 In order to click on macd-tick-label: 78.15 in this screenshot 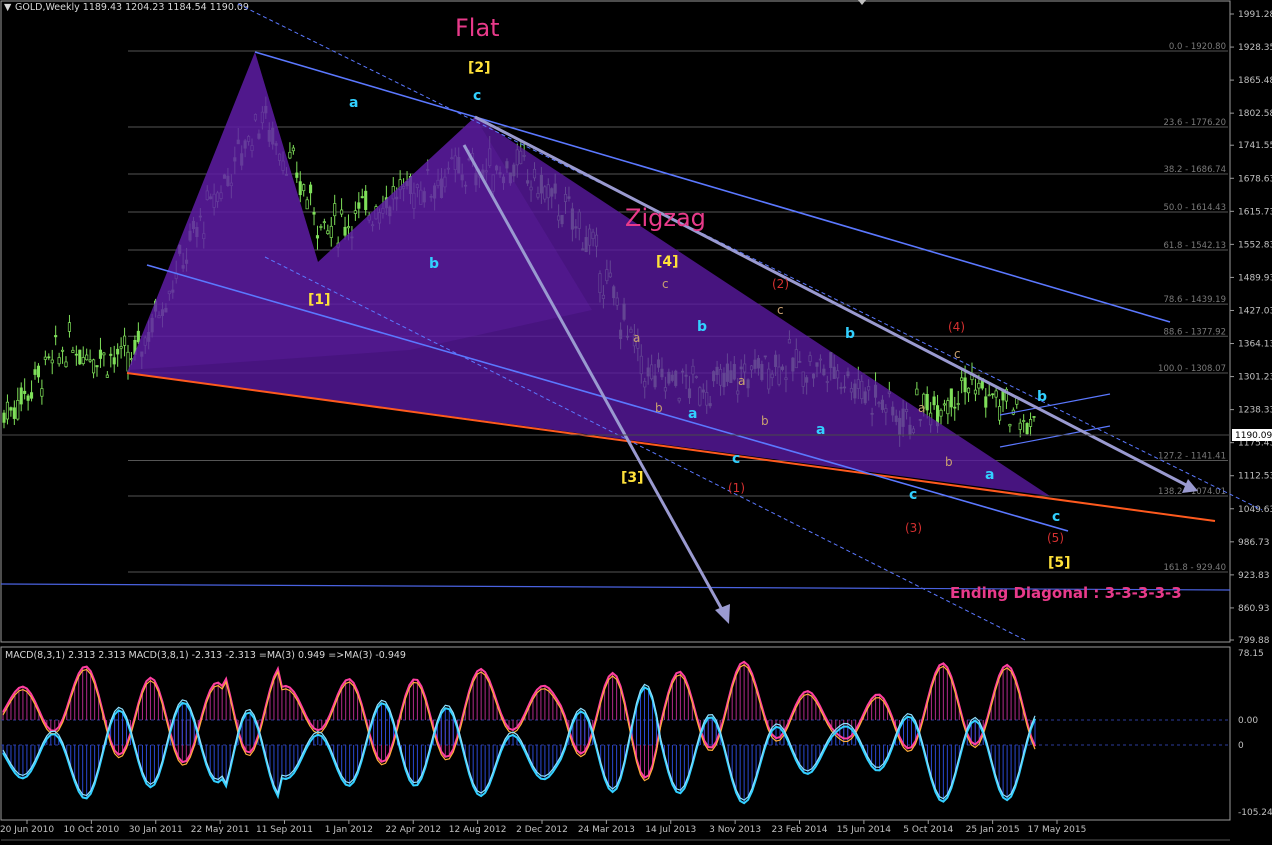, I will do `click(1251, 654)`.